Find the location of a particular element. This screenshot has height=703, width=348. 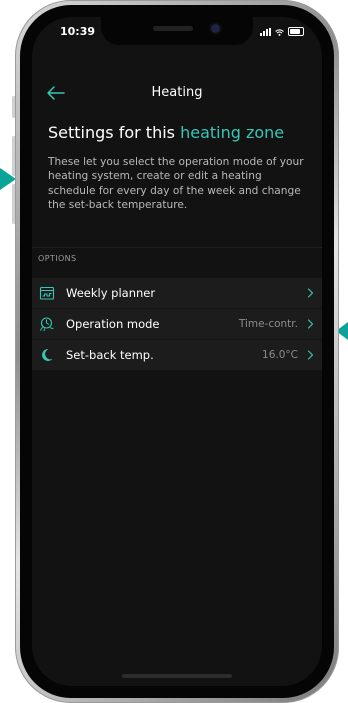

option-label: Set-back temp. is located at coordinates (110, 355).